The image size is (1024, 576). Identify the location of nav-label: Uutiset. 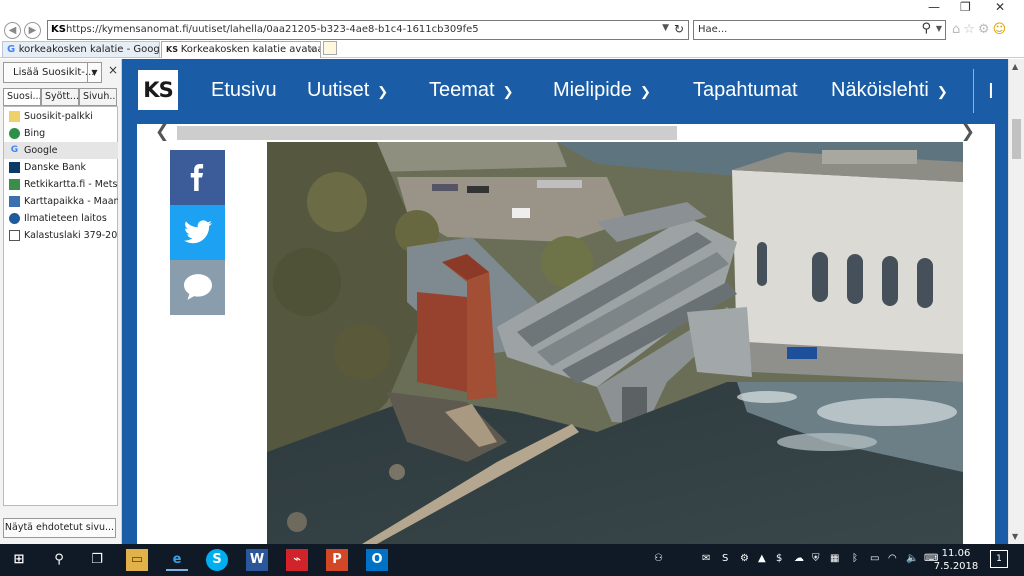
(338, 90).